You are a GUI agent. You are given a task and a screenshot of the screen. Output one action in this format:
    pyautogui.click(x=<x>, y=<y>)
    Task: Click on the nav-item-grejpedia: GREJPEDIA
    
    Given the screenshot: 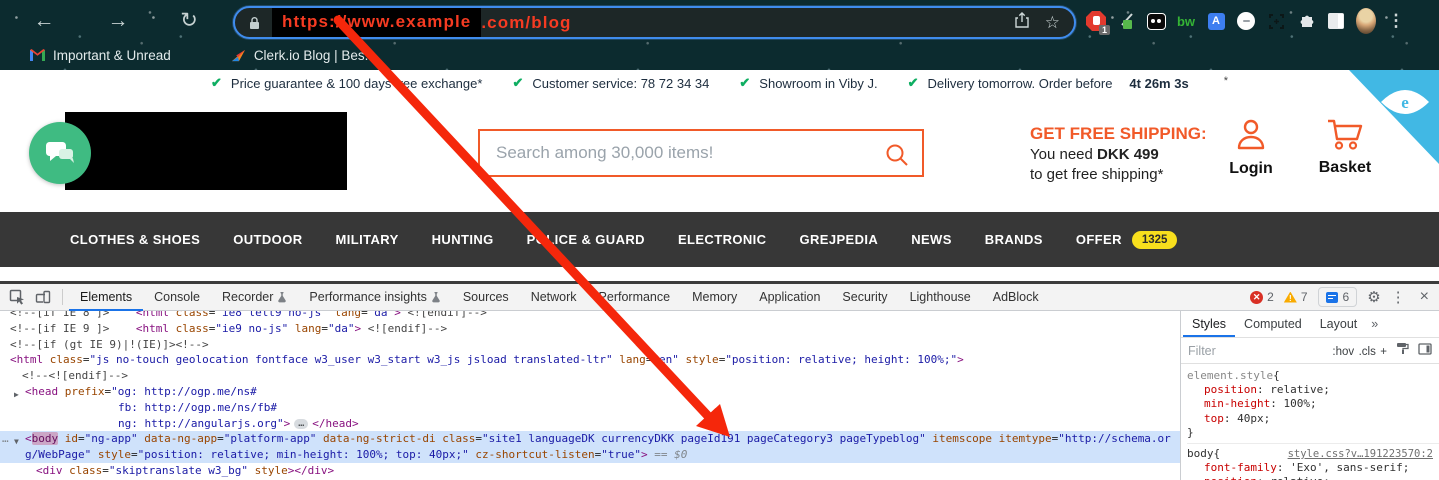 What is the action you would take?
    pyautogui.click(x=838, y=239)
    